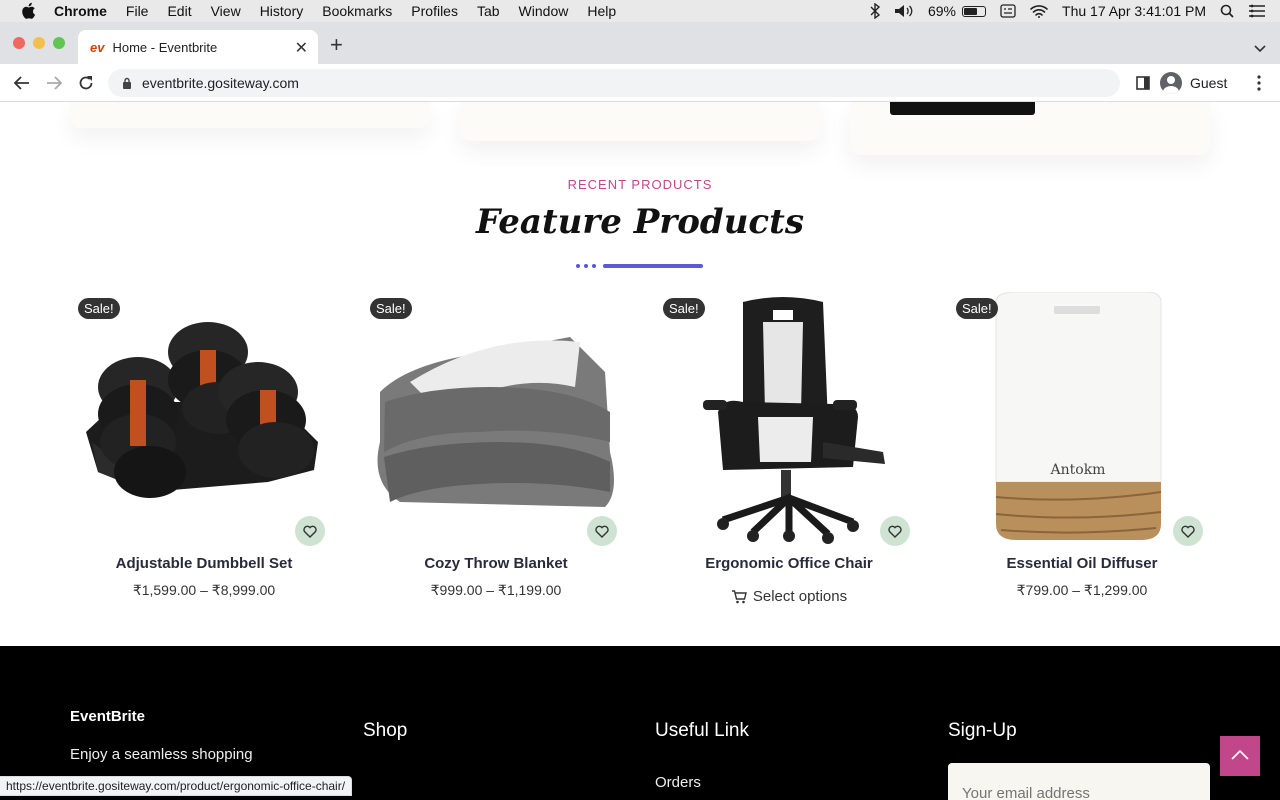 The height and width of the screenshot is (800, 1280). What do you see at coordinates (789, 418) in the screenshot?
I see `office-chair-image` at bounding box center [789, 418].